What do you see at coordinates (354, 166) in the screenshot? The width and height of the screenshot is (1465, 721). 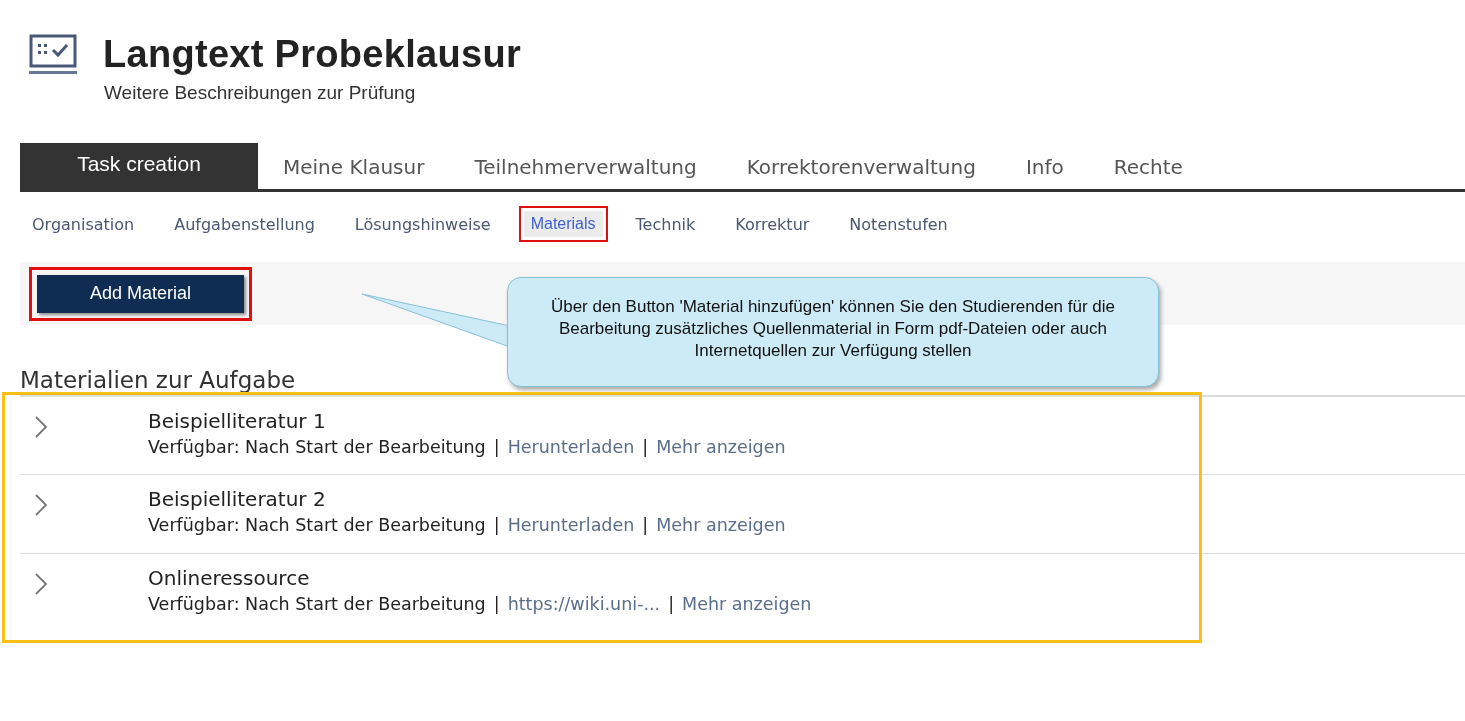 I see `tab: Meine Klausur` at bounding box center [354, 166].